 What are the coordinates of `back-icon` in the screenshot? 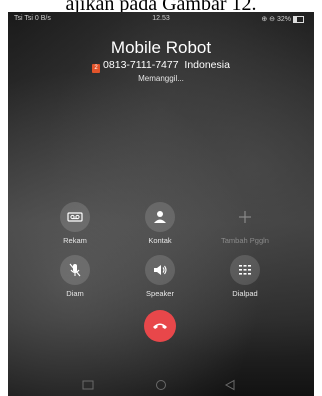 It's located at (230, 387).